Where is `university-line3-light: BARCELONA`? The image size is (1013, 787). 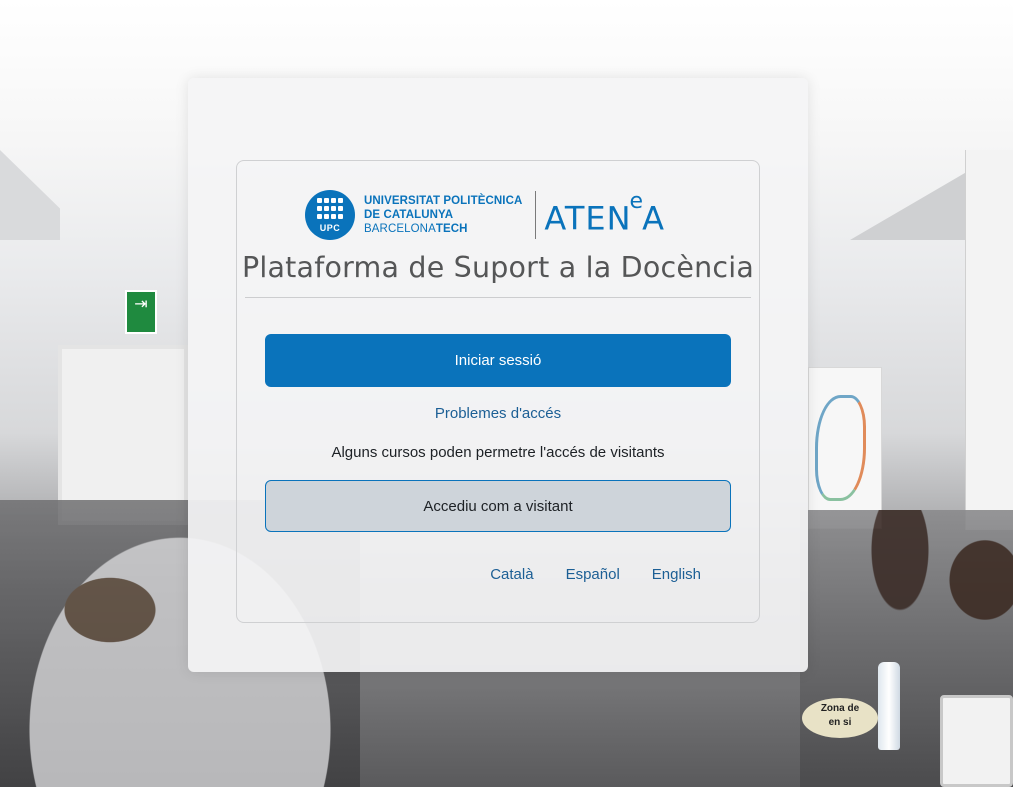 university-line3-light: BARCELONA is located at coordinates (400, 229).